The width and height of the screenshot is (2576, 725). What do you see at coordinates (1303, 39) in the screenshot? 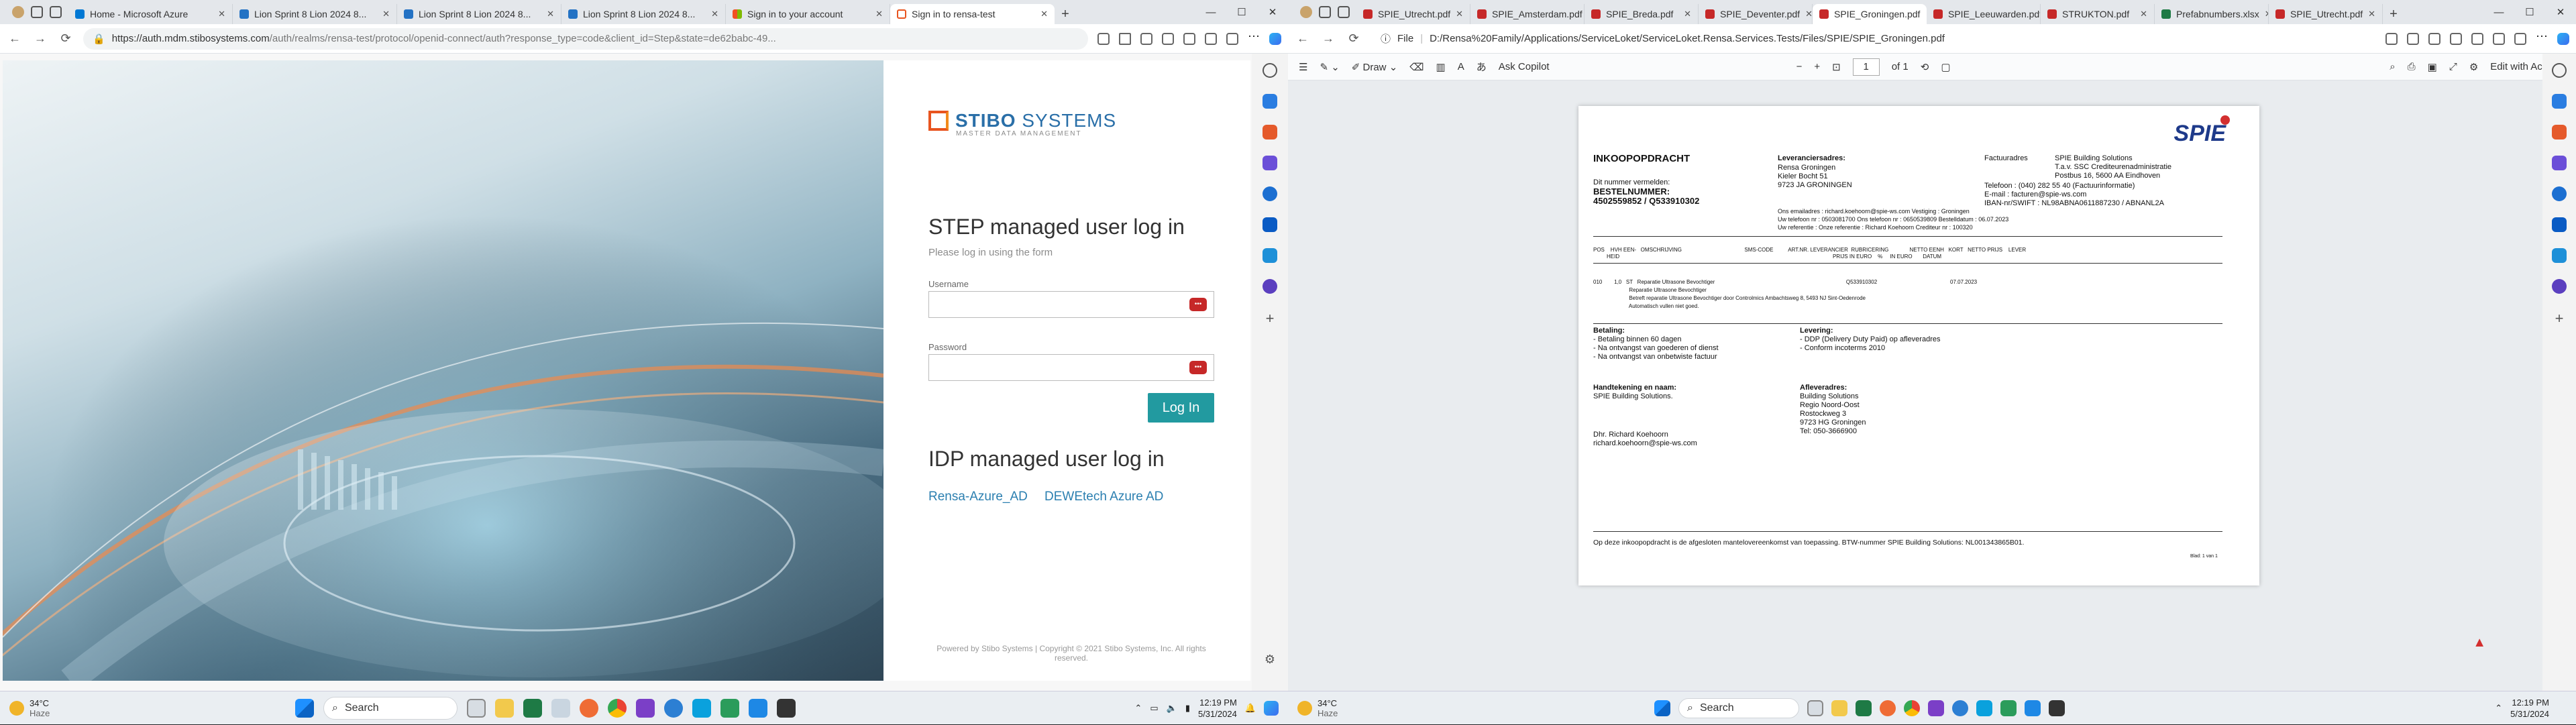
I see `back-icon: ←` at bounding box center [1303, 39].